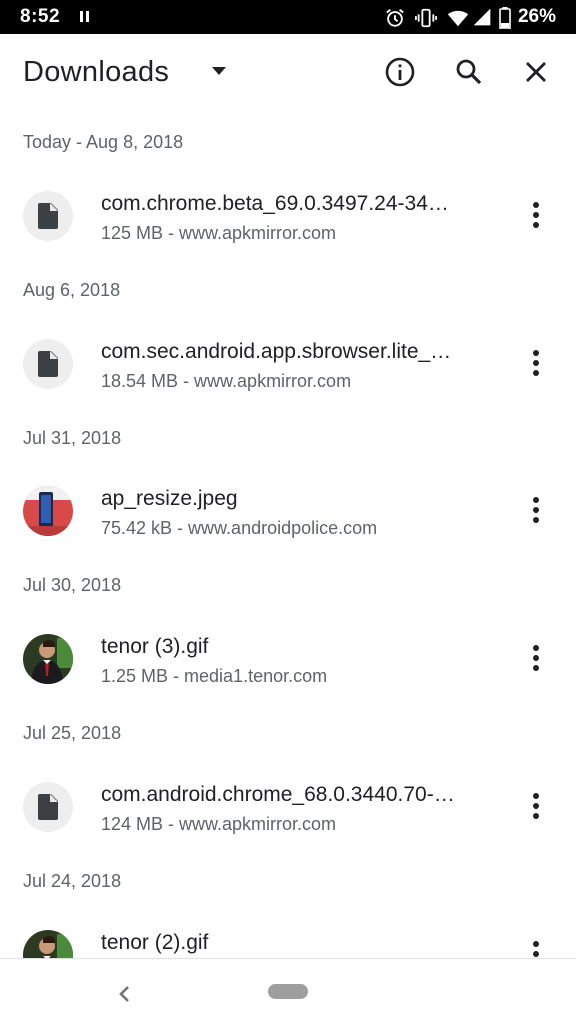  I want to click on date-header: Jul 30, 2018, so click(72, 585).